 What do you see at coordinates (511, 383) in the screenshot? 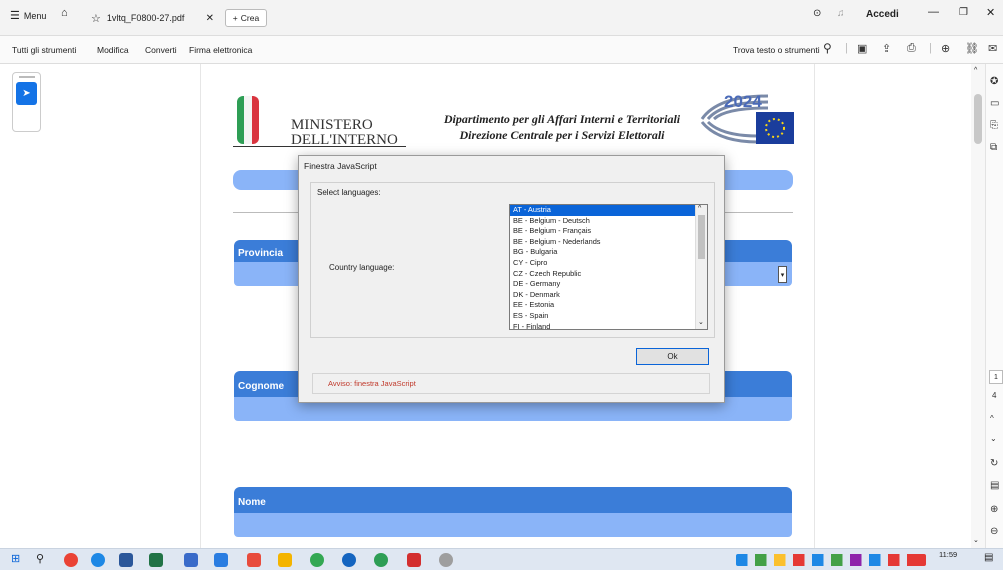
I see `warning-bar: Avviso: finestra JavaScript` at bounding box center [511, 383].